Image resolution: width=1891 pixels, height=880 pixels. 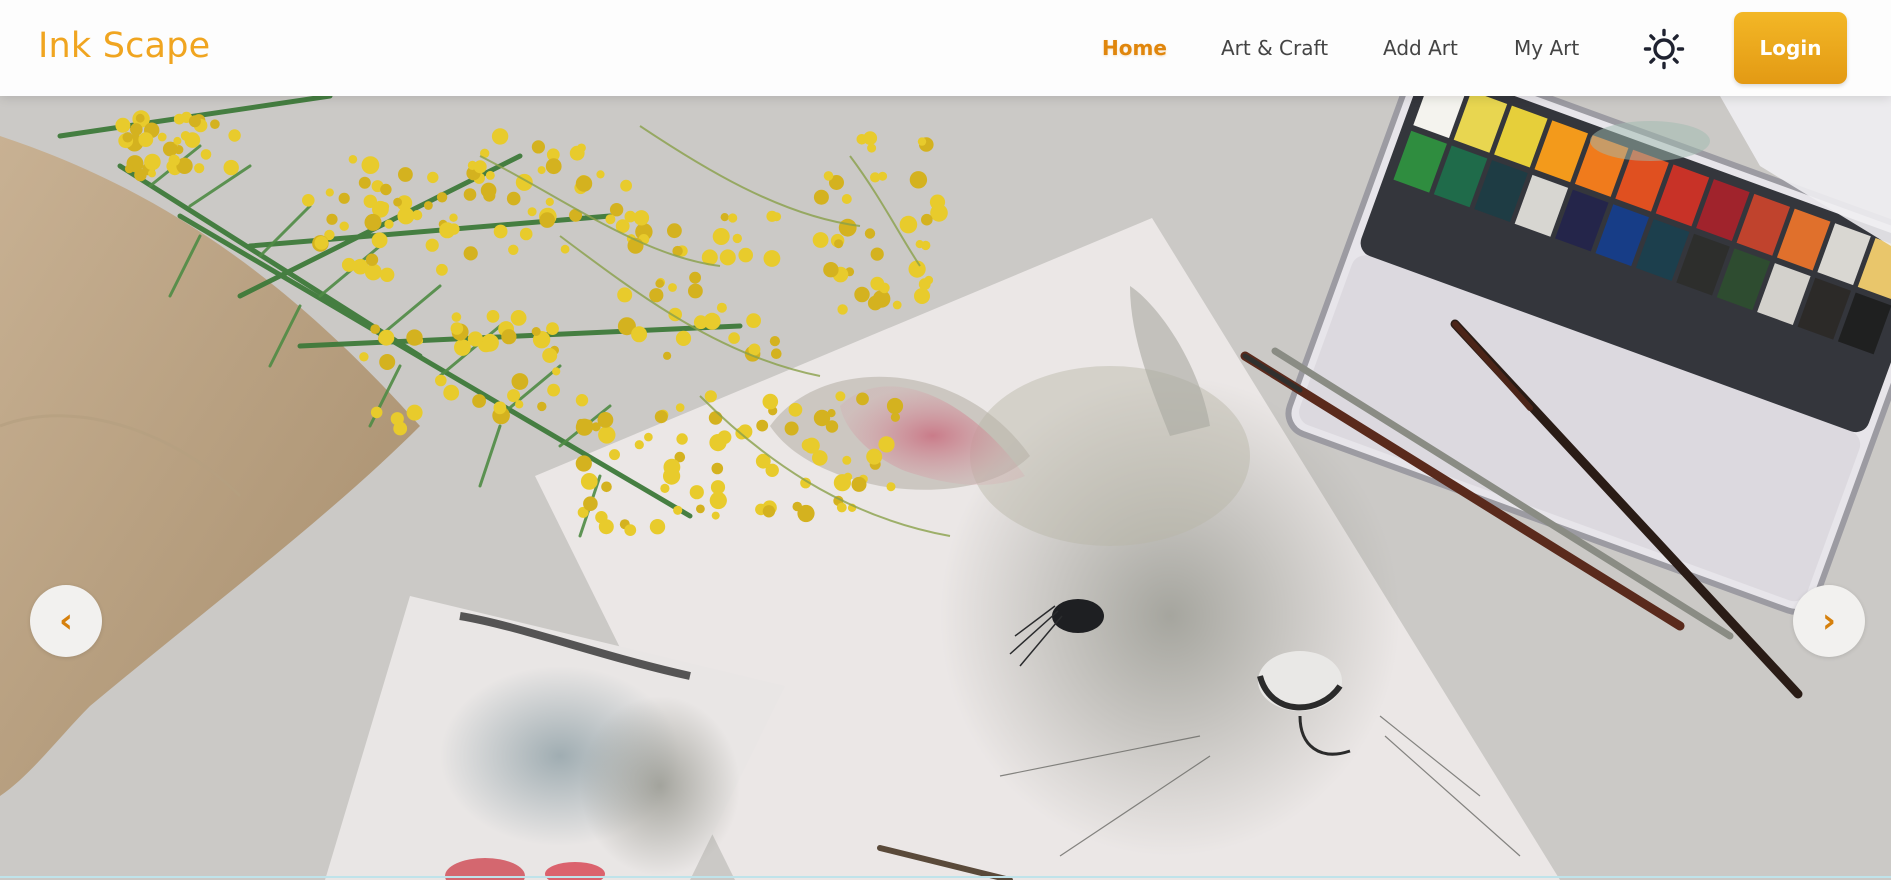 What do you see at coordinates (1546, 48) in the screenshot?
I see `nav-link-my-art: My Art` at bounding box center [1546, 48].